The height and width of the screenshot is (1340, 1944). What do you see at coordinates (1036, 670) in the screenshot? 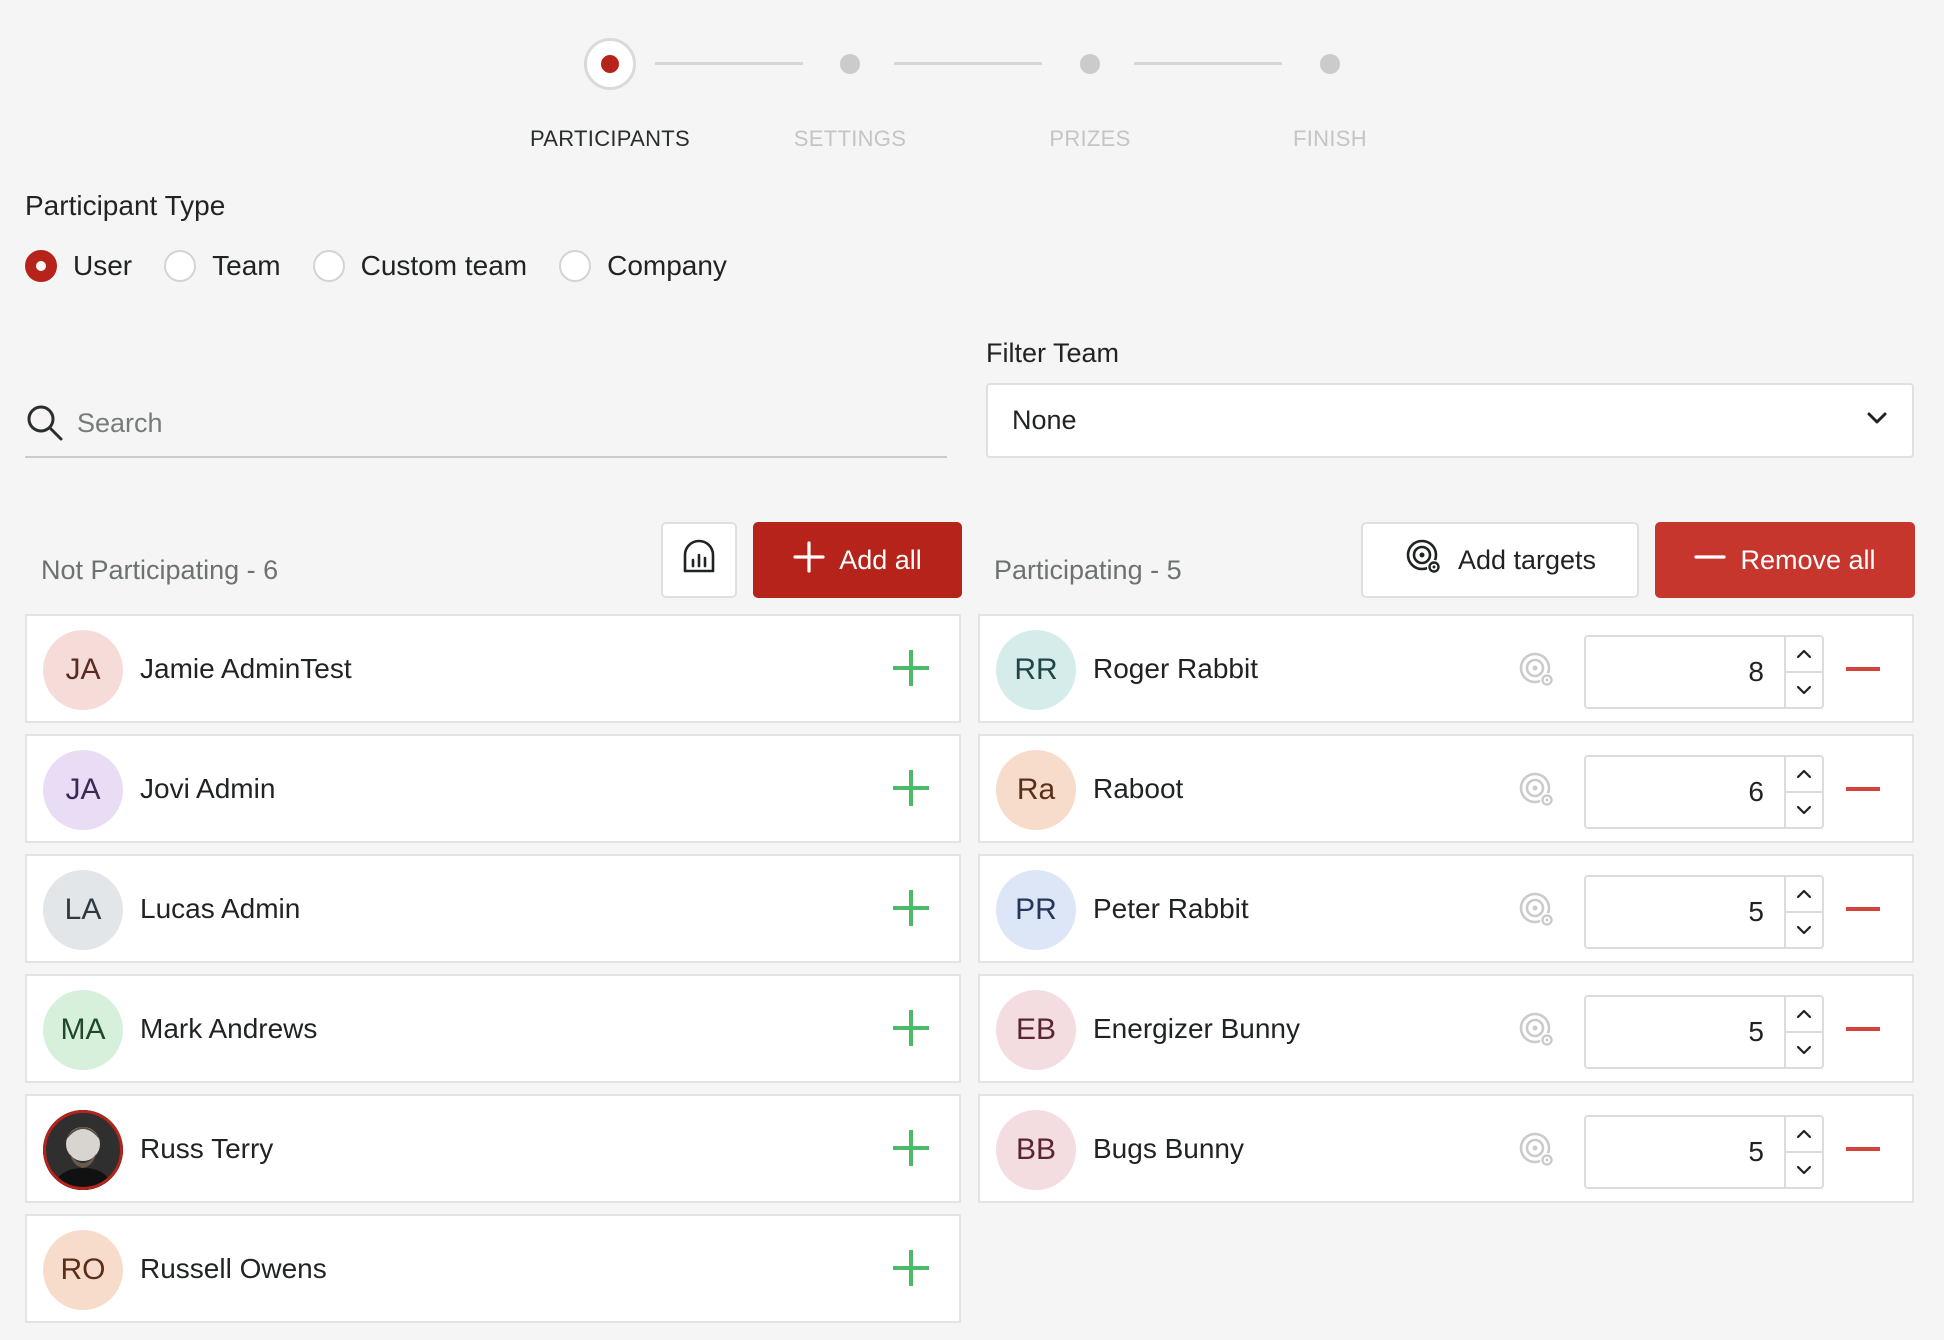
I see `avatar: RR` at bounding box center [1036, 670].